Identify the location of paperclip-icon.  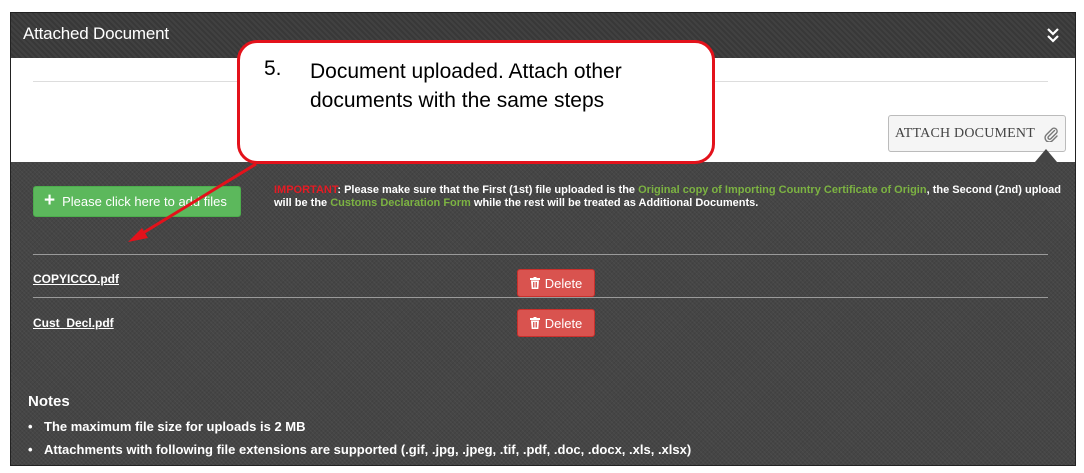
(1051, 134).